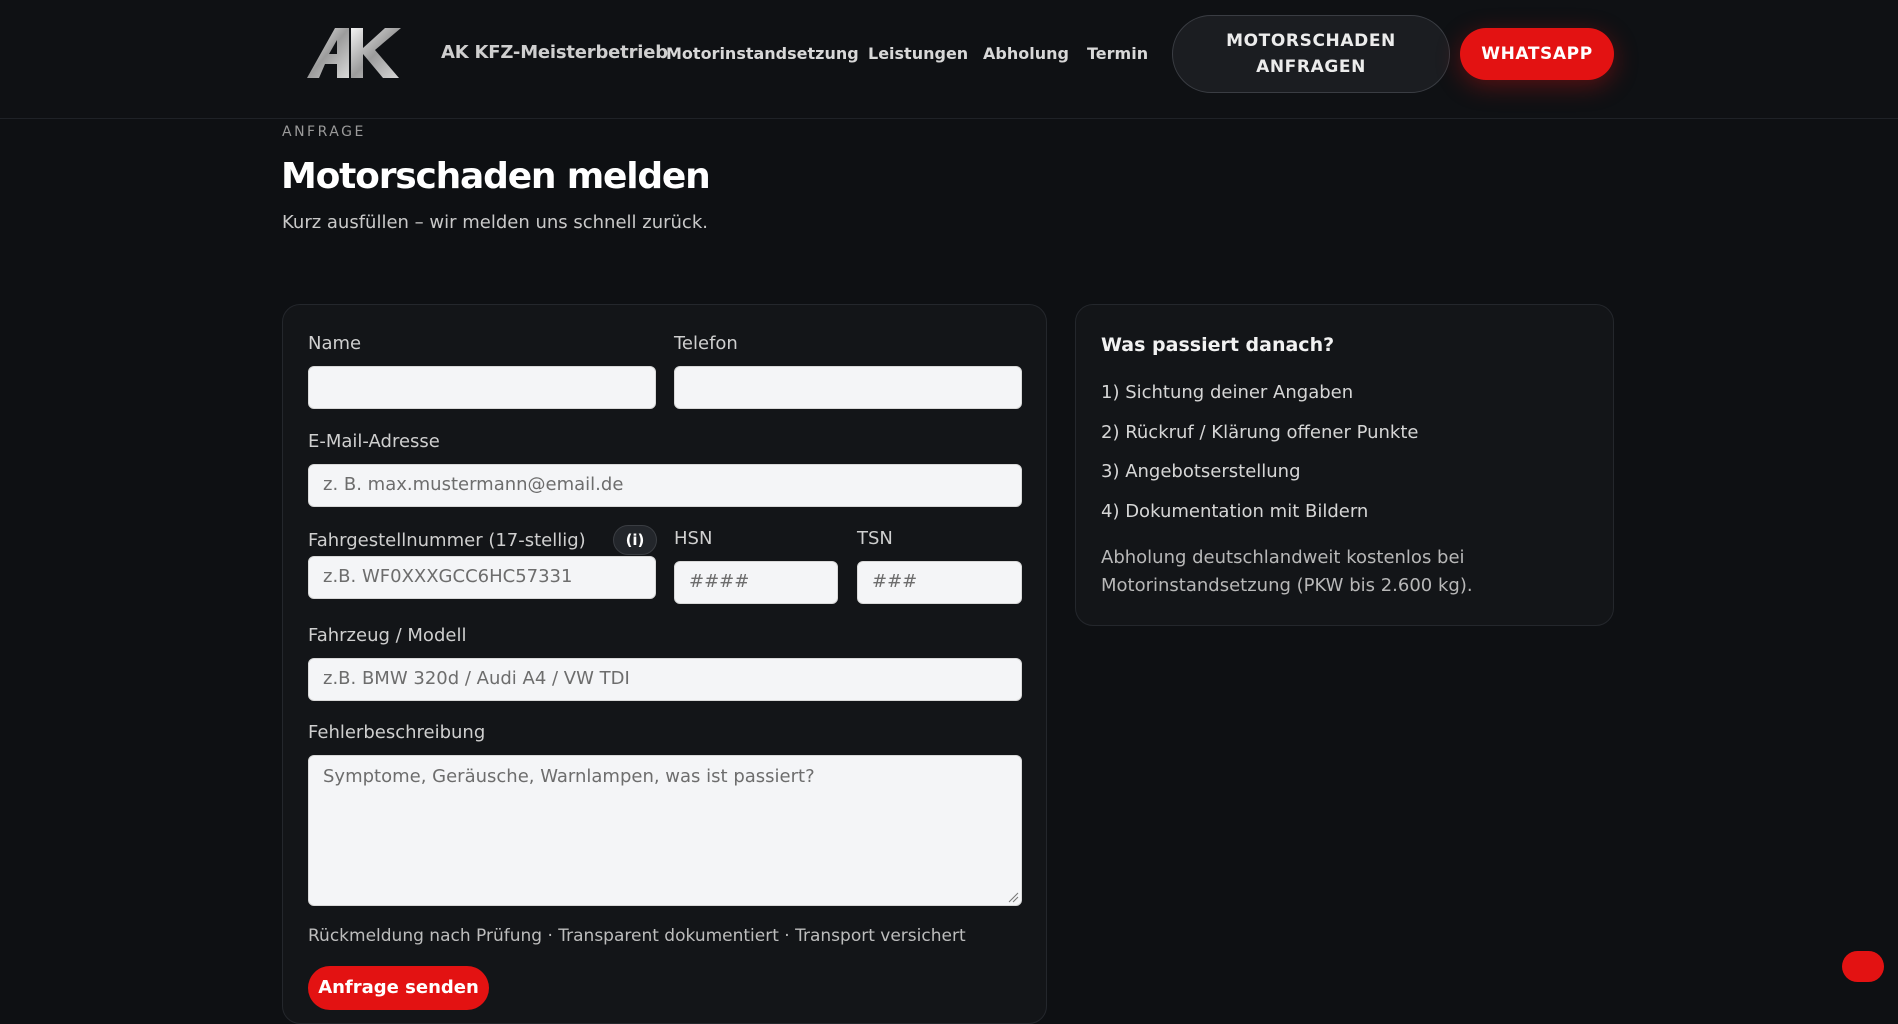 The width and height of the screenshot is (1898, 1024). I want to click on nav-motorinstandsetzung: Motorinstandsetzung, so click(762, 53).